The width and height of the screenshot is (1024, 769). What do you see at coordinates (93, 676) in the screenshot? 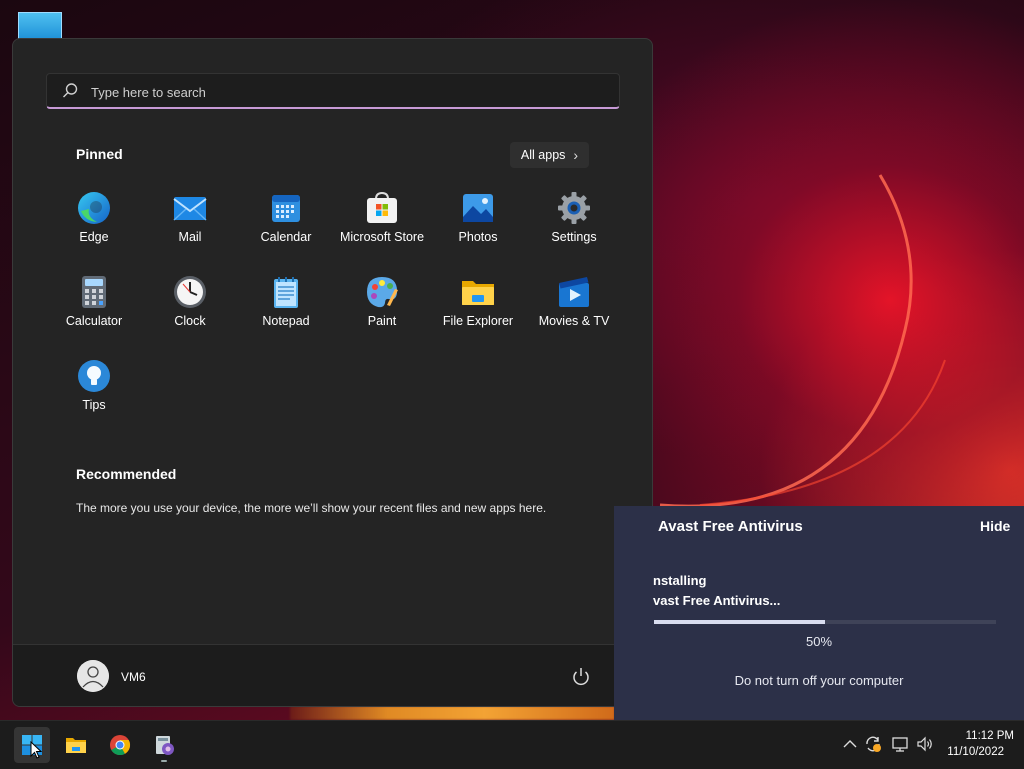
I see `user-avatar-icon` at bounding box center [93, 676].